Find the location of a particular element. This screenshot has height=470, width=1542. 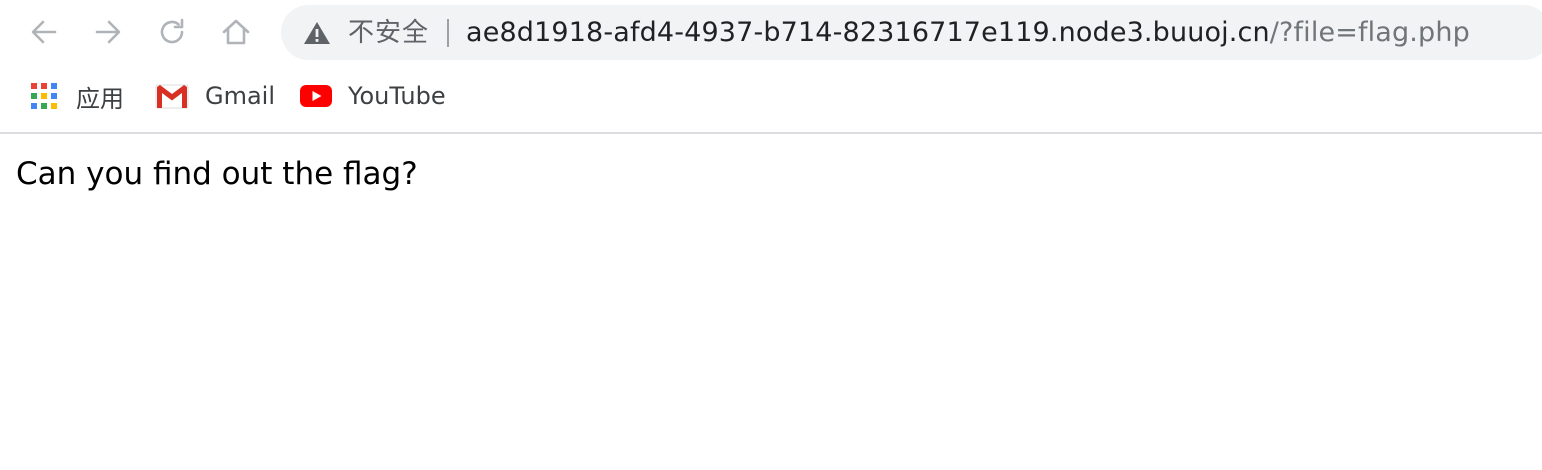

url-path: /?file=flag.php is located at coordinates (1369, 32).